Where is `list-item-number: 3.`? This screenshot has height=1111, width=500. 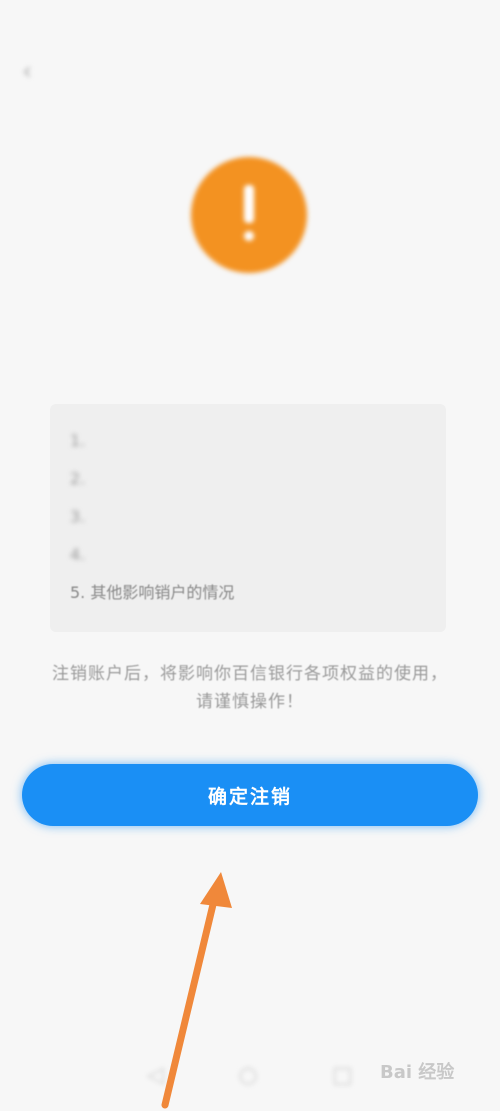 list-item-number: 3. is located at coordinates (78, 516).